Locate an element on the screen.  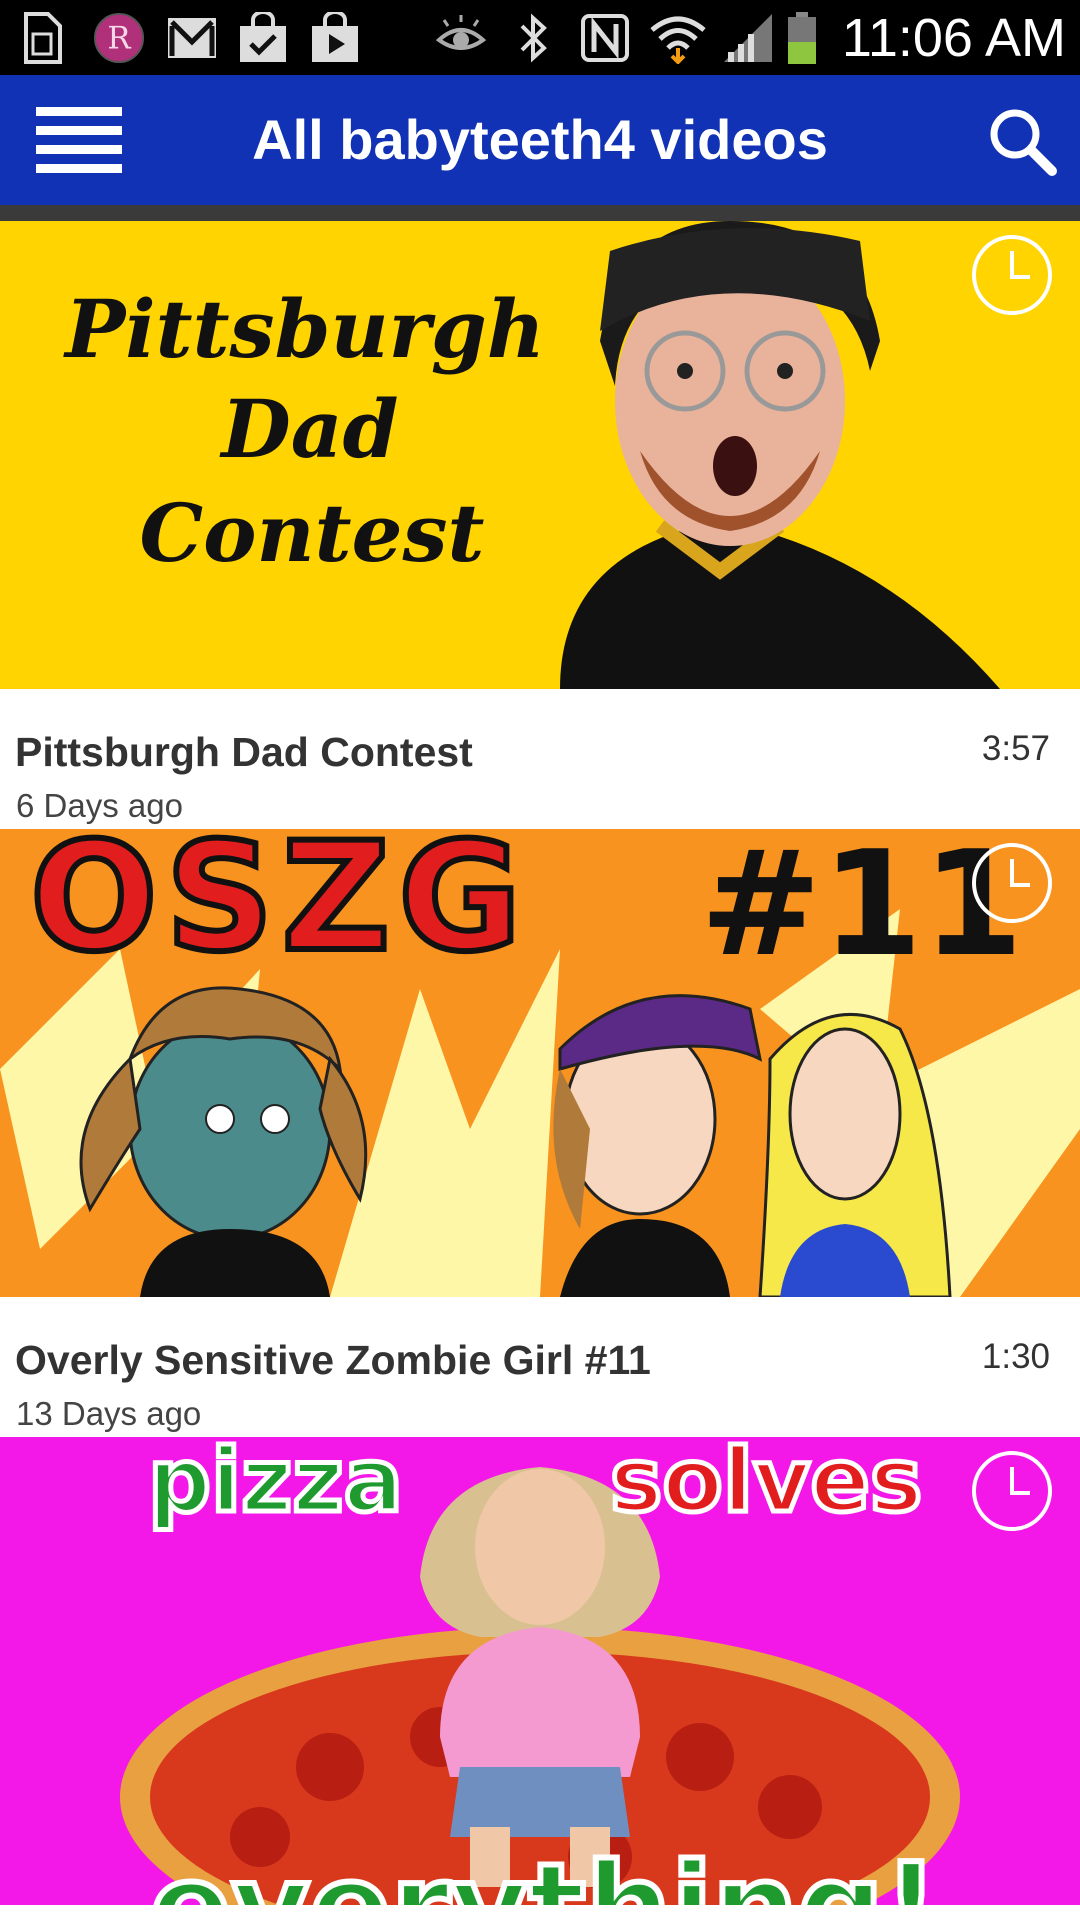
search-icon is located at coordinates (1022, 141).